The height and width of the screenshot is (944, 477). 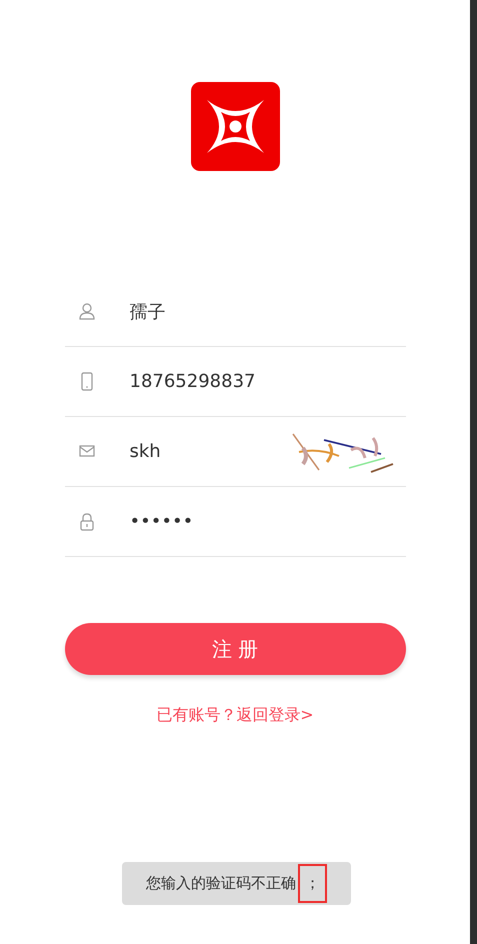 I want to click on highlight-frame: ；, so click(x=312, y=883).